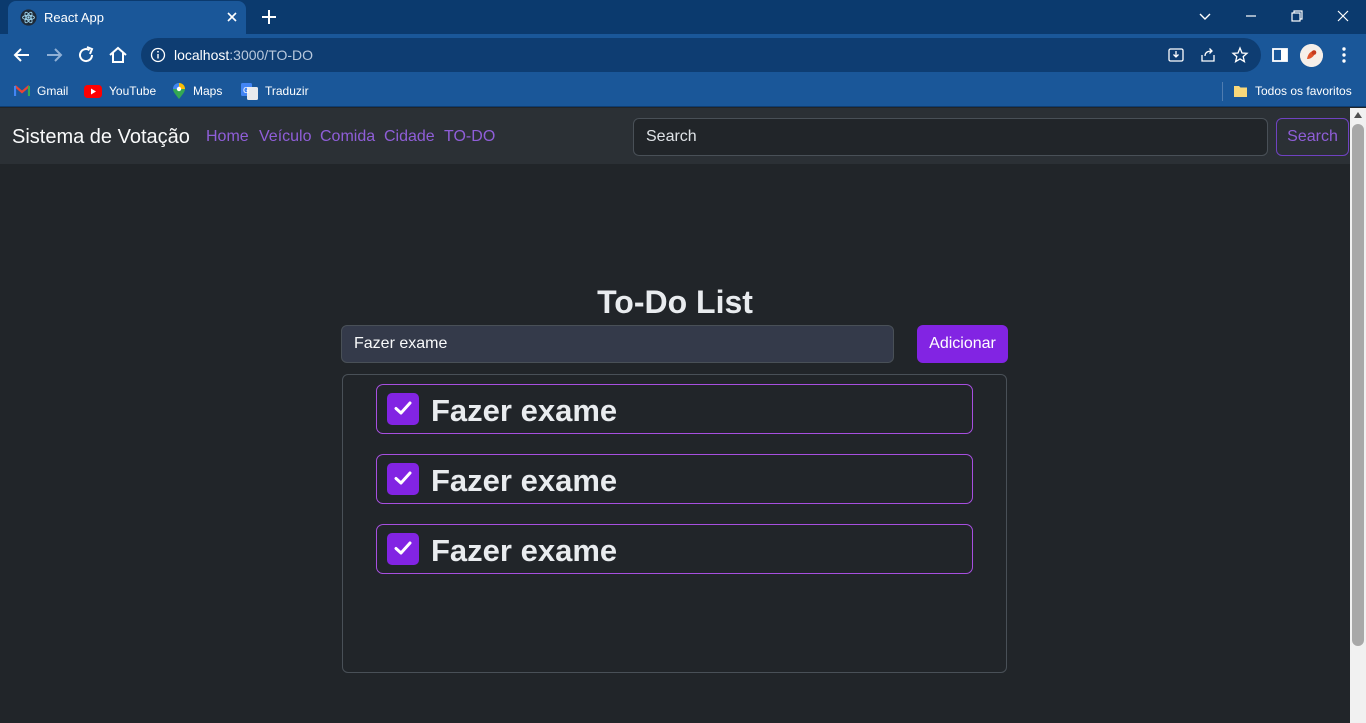 The image size is (1366, 723). Describe the element at coordinates (202, 55) in the screenshot. I see `url-host: localhost` at that location.